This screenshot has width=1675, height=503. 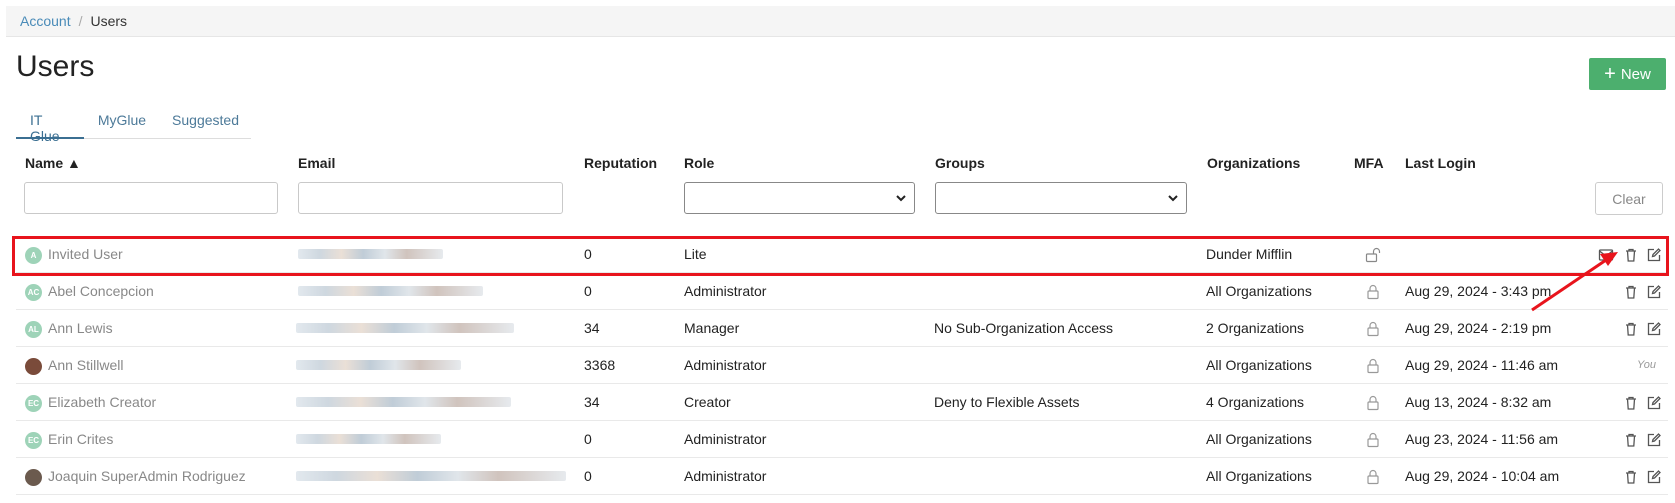 What do you see at coordinates (109, 21) in the screenshot?
I see `breadcrumb-current: Users` at bounding box center [109, 21].